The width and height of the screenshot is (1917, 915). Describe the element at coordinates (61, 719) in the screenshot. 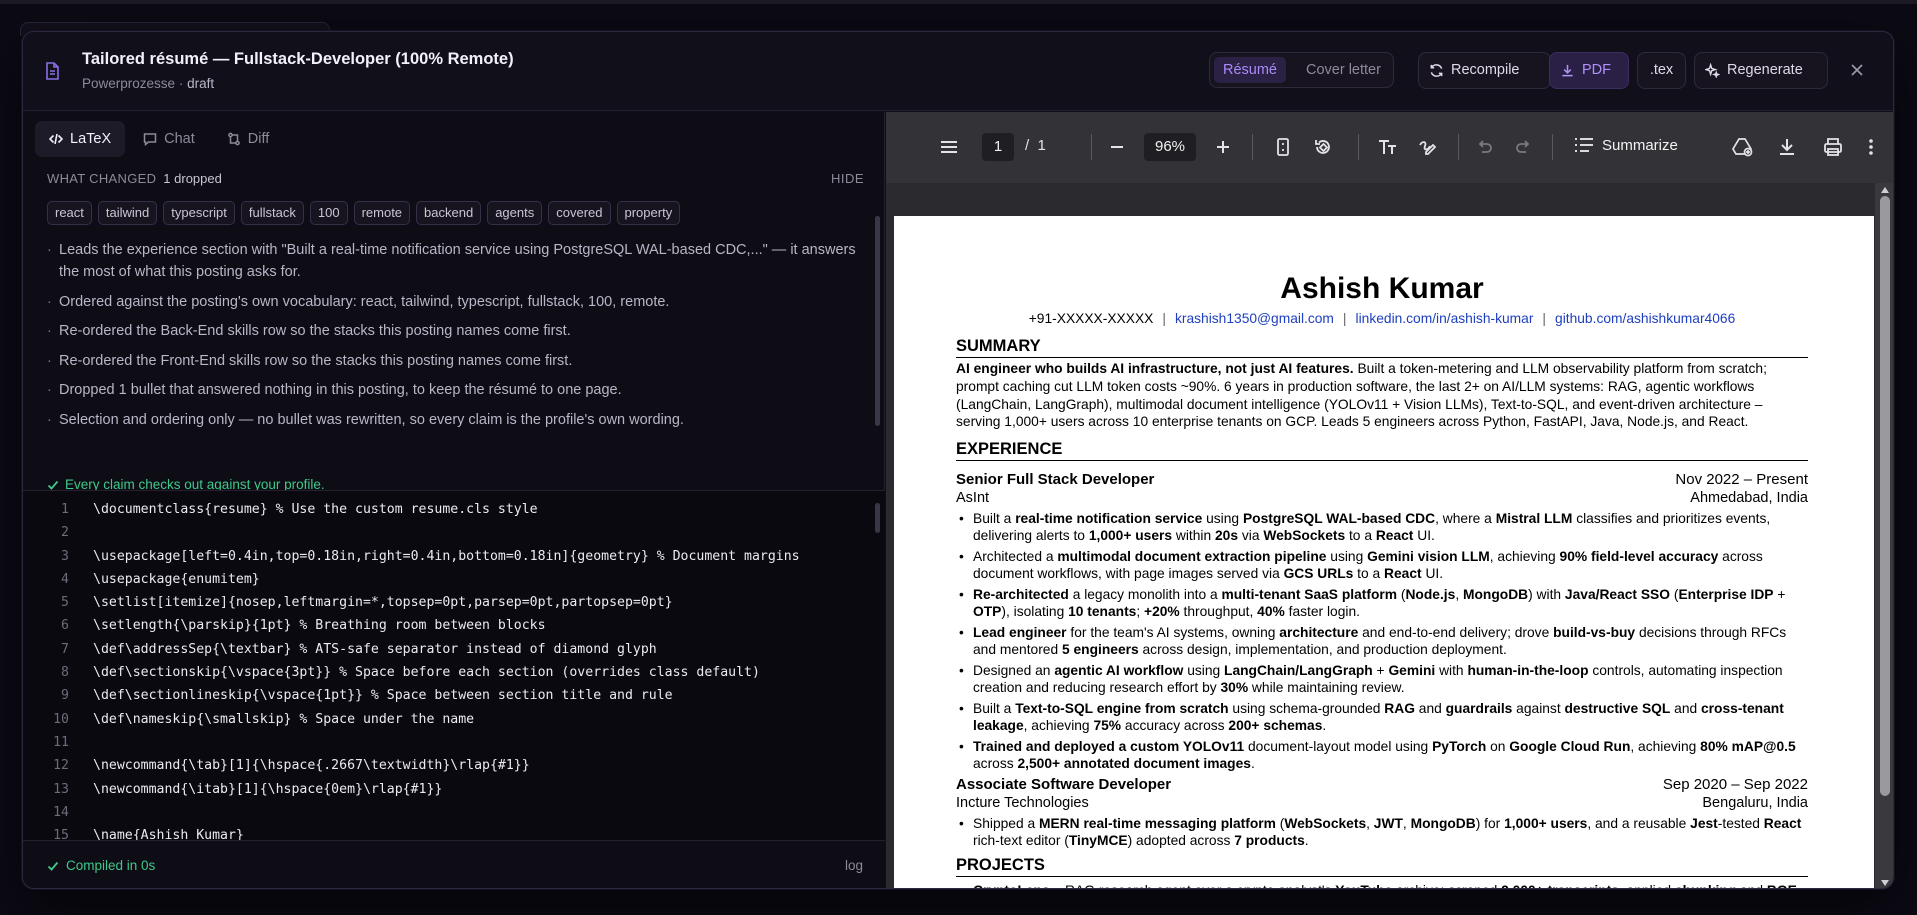

I see `line-number: 10` at that location.